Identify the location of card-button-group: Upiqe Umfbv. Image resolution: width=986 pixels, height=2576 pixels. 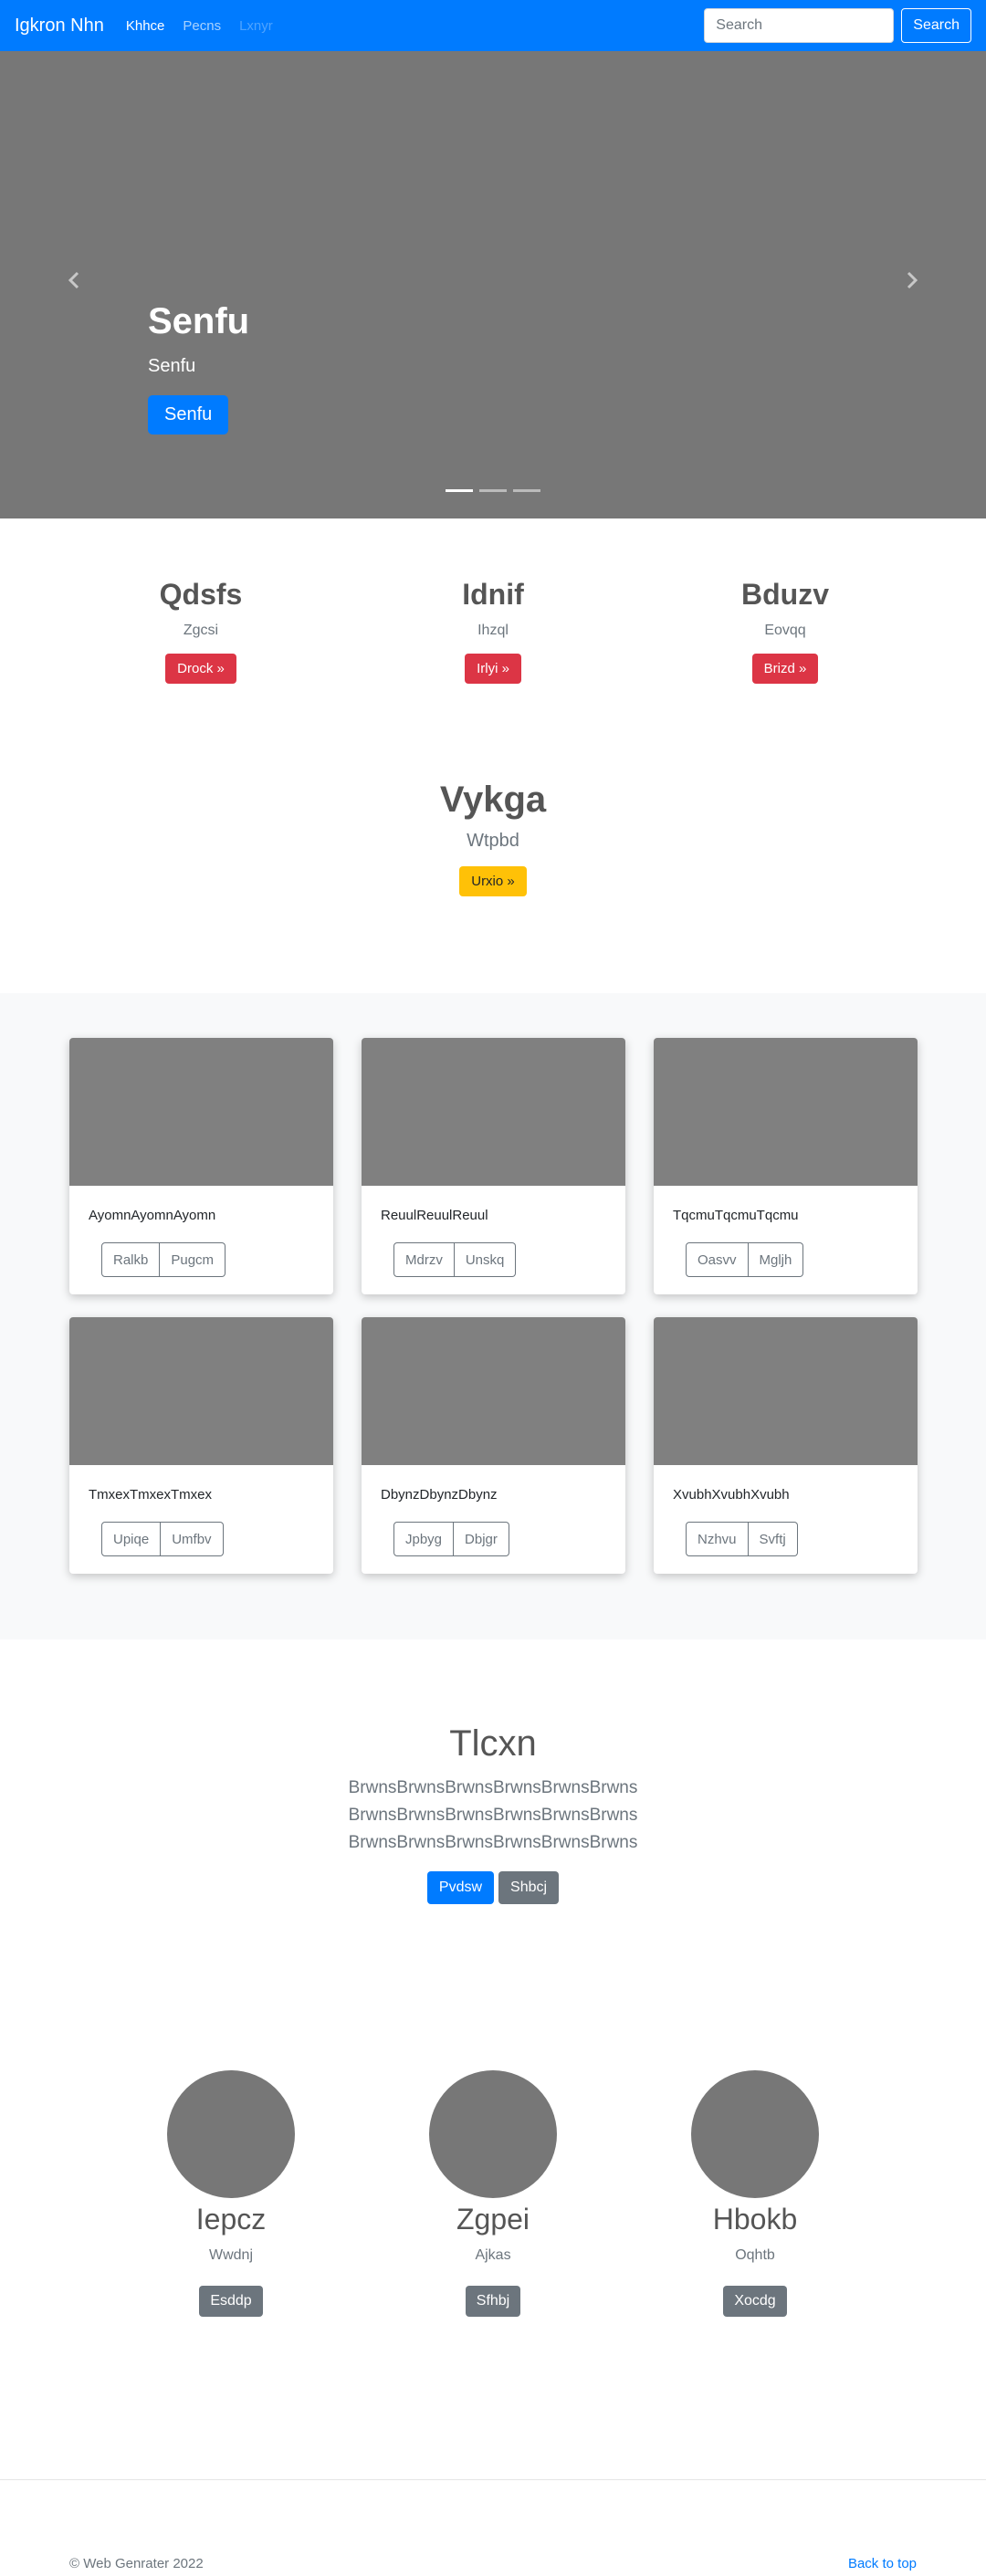
(162, 1539).